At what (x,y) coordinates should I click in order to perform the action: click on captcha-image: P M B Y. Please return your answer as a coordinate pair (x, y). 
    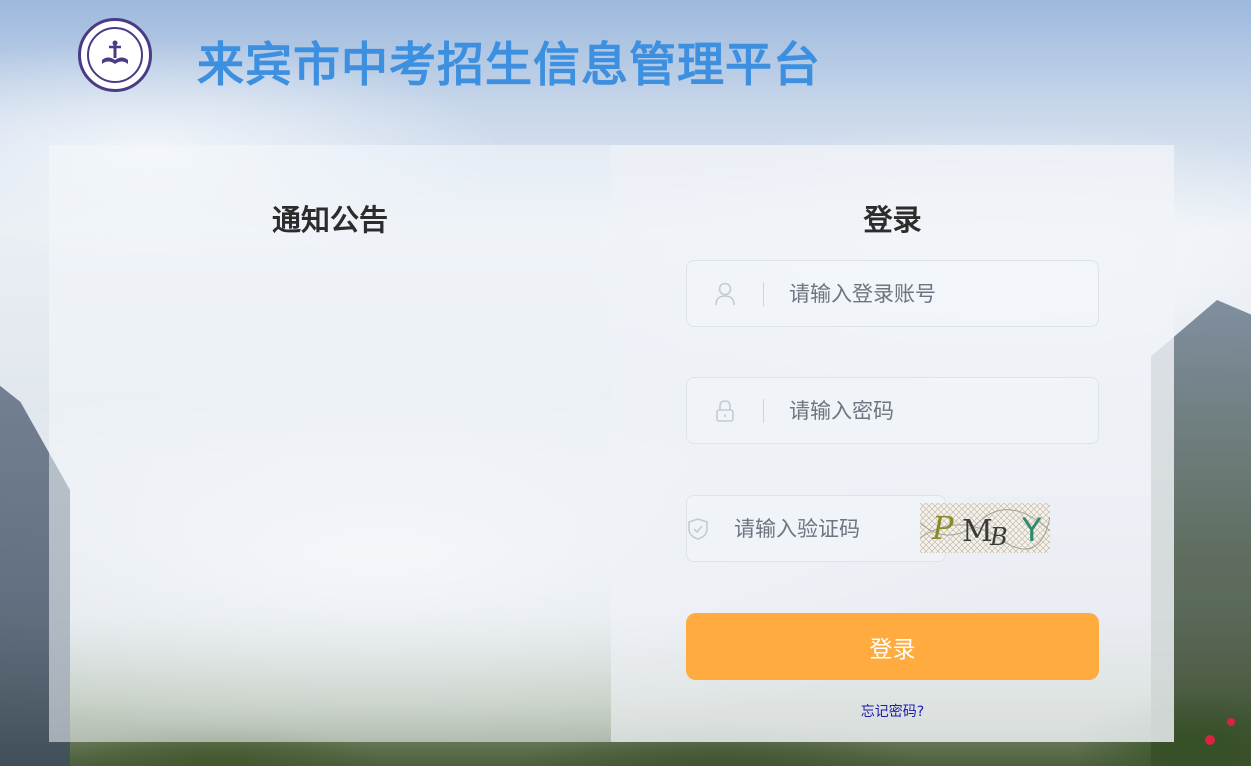
    Looking at the image, I should click on (985, 528).